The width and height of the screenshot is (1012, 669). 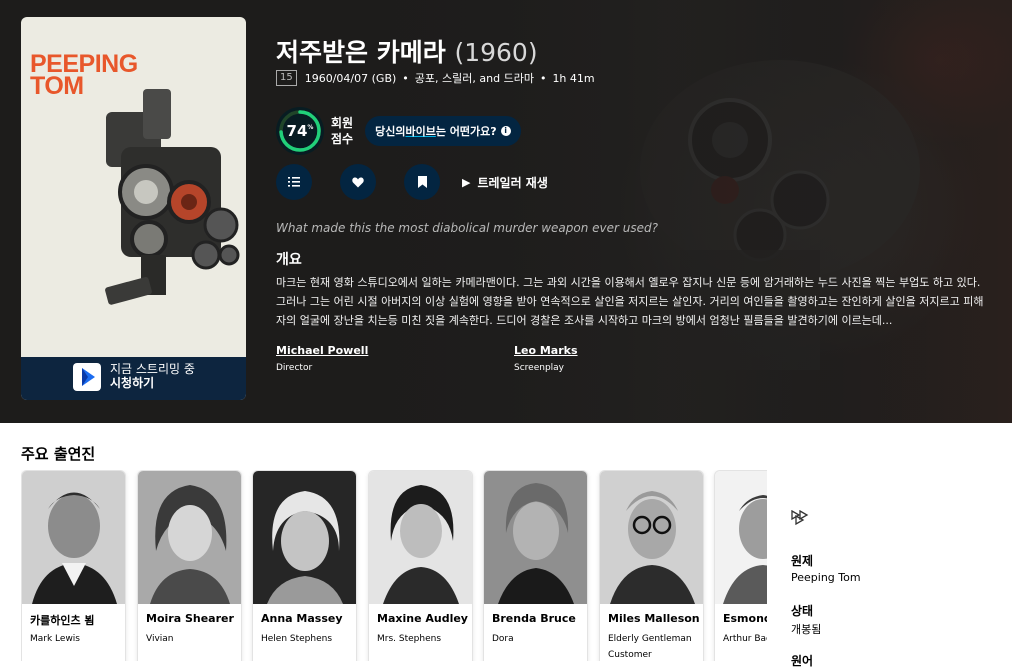 I want to click on bookmark-icon, so click(x=422, y=182).